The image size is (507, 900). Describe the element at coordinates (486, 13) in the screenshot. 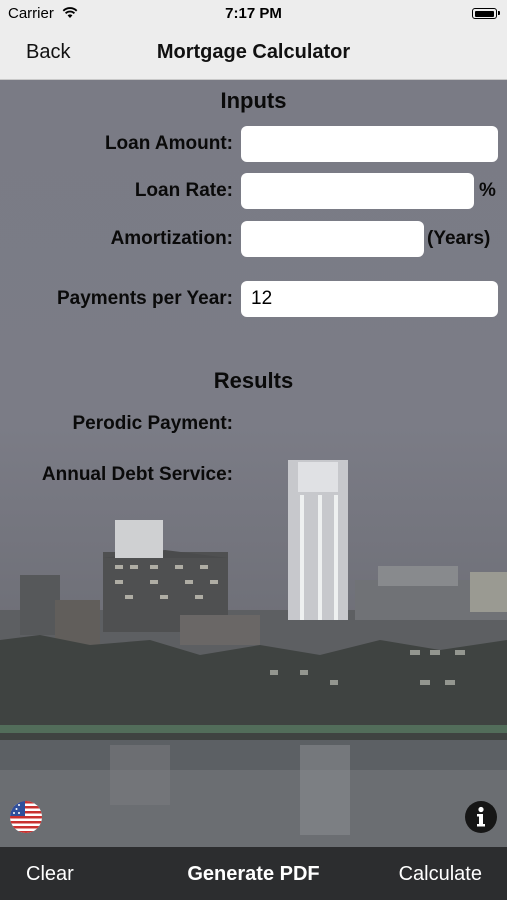

I see `battery-icon` at that location.